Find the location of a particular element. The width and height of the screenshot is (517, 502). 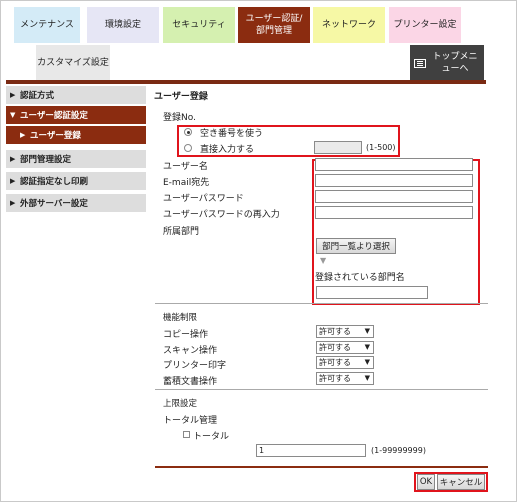

tab-label: セキュリティ is located at coordinates (199, 25).